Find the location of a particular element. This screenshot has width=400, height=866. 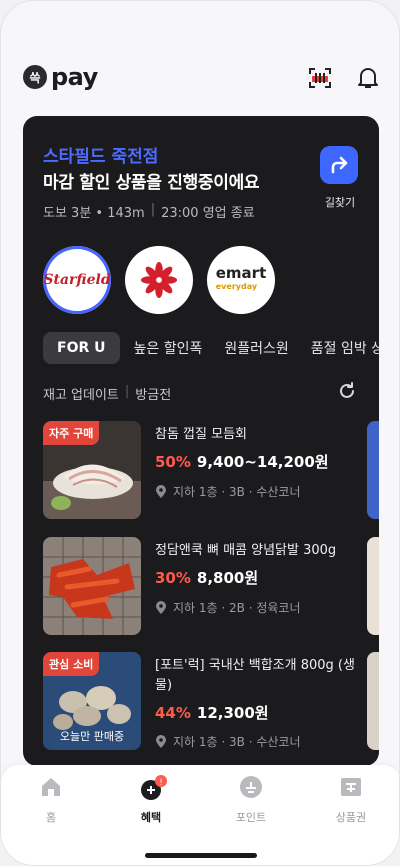

store-hours: 23:00 영업 종료 is located at coordinates (208, 213).